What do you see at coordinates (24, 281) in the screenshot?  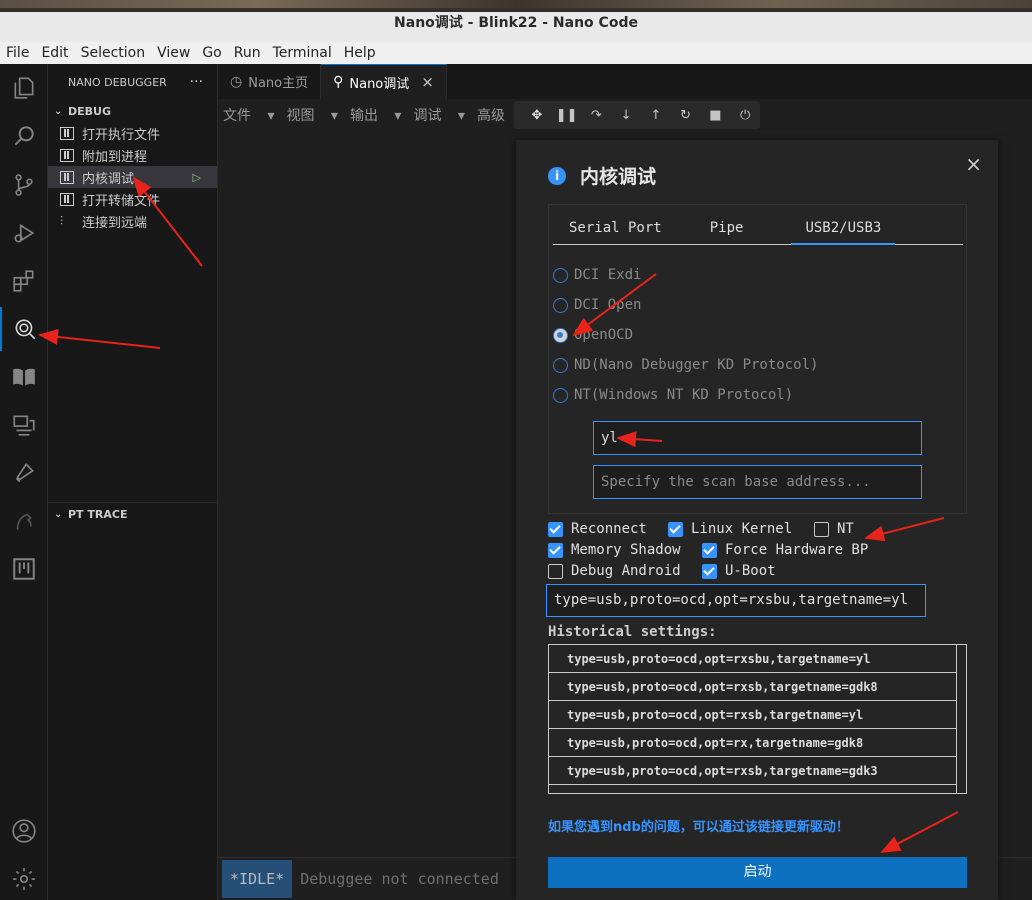 I see `extensions-icon` at bounding box center [24, 281].